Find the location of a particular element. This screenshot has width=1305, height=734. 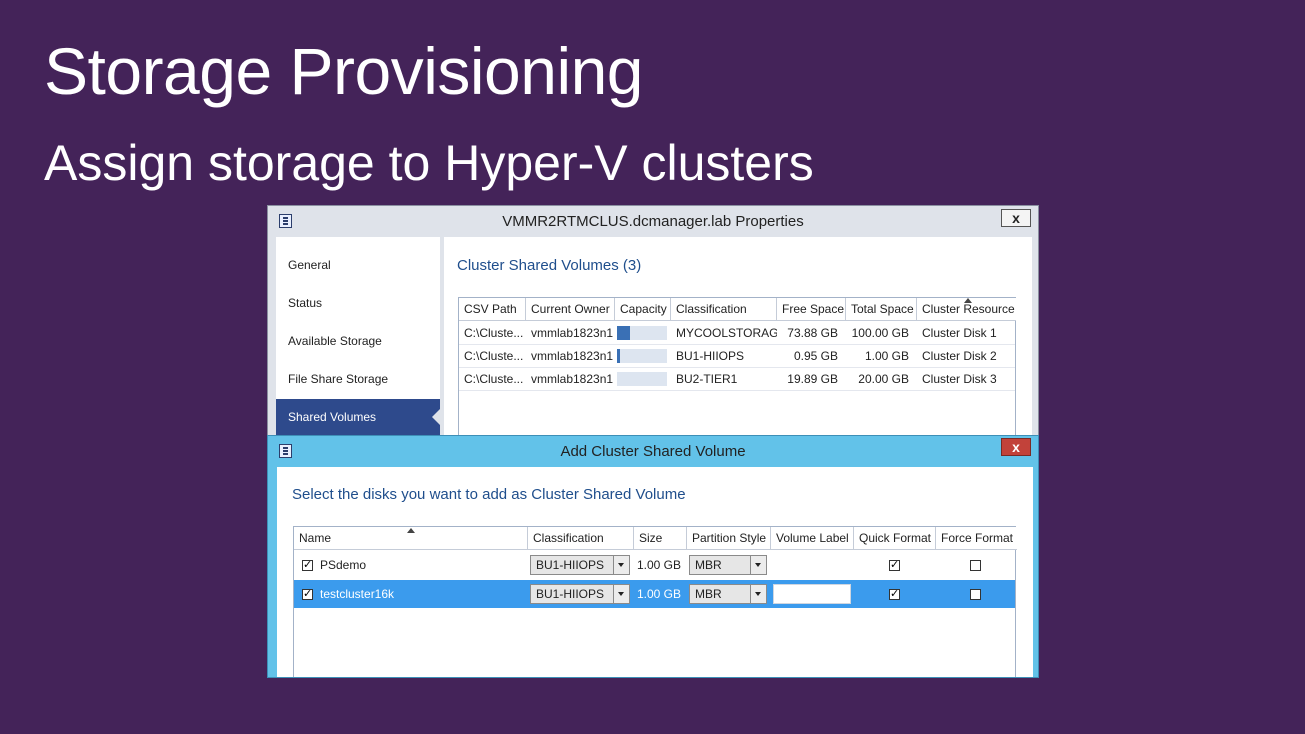

free-space-cell: 73.88 GB is located at coordinates (812, 333).